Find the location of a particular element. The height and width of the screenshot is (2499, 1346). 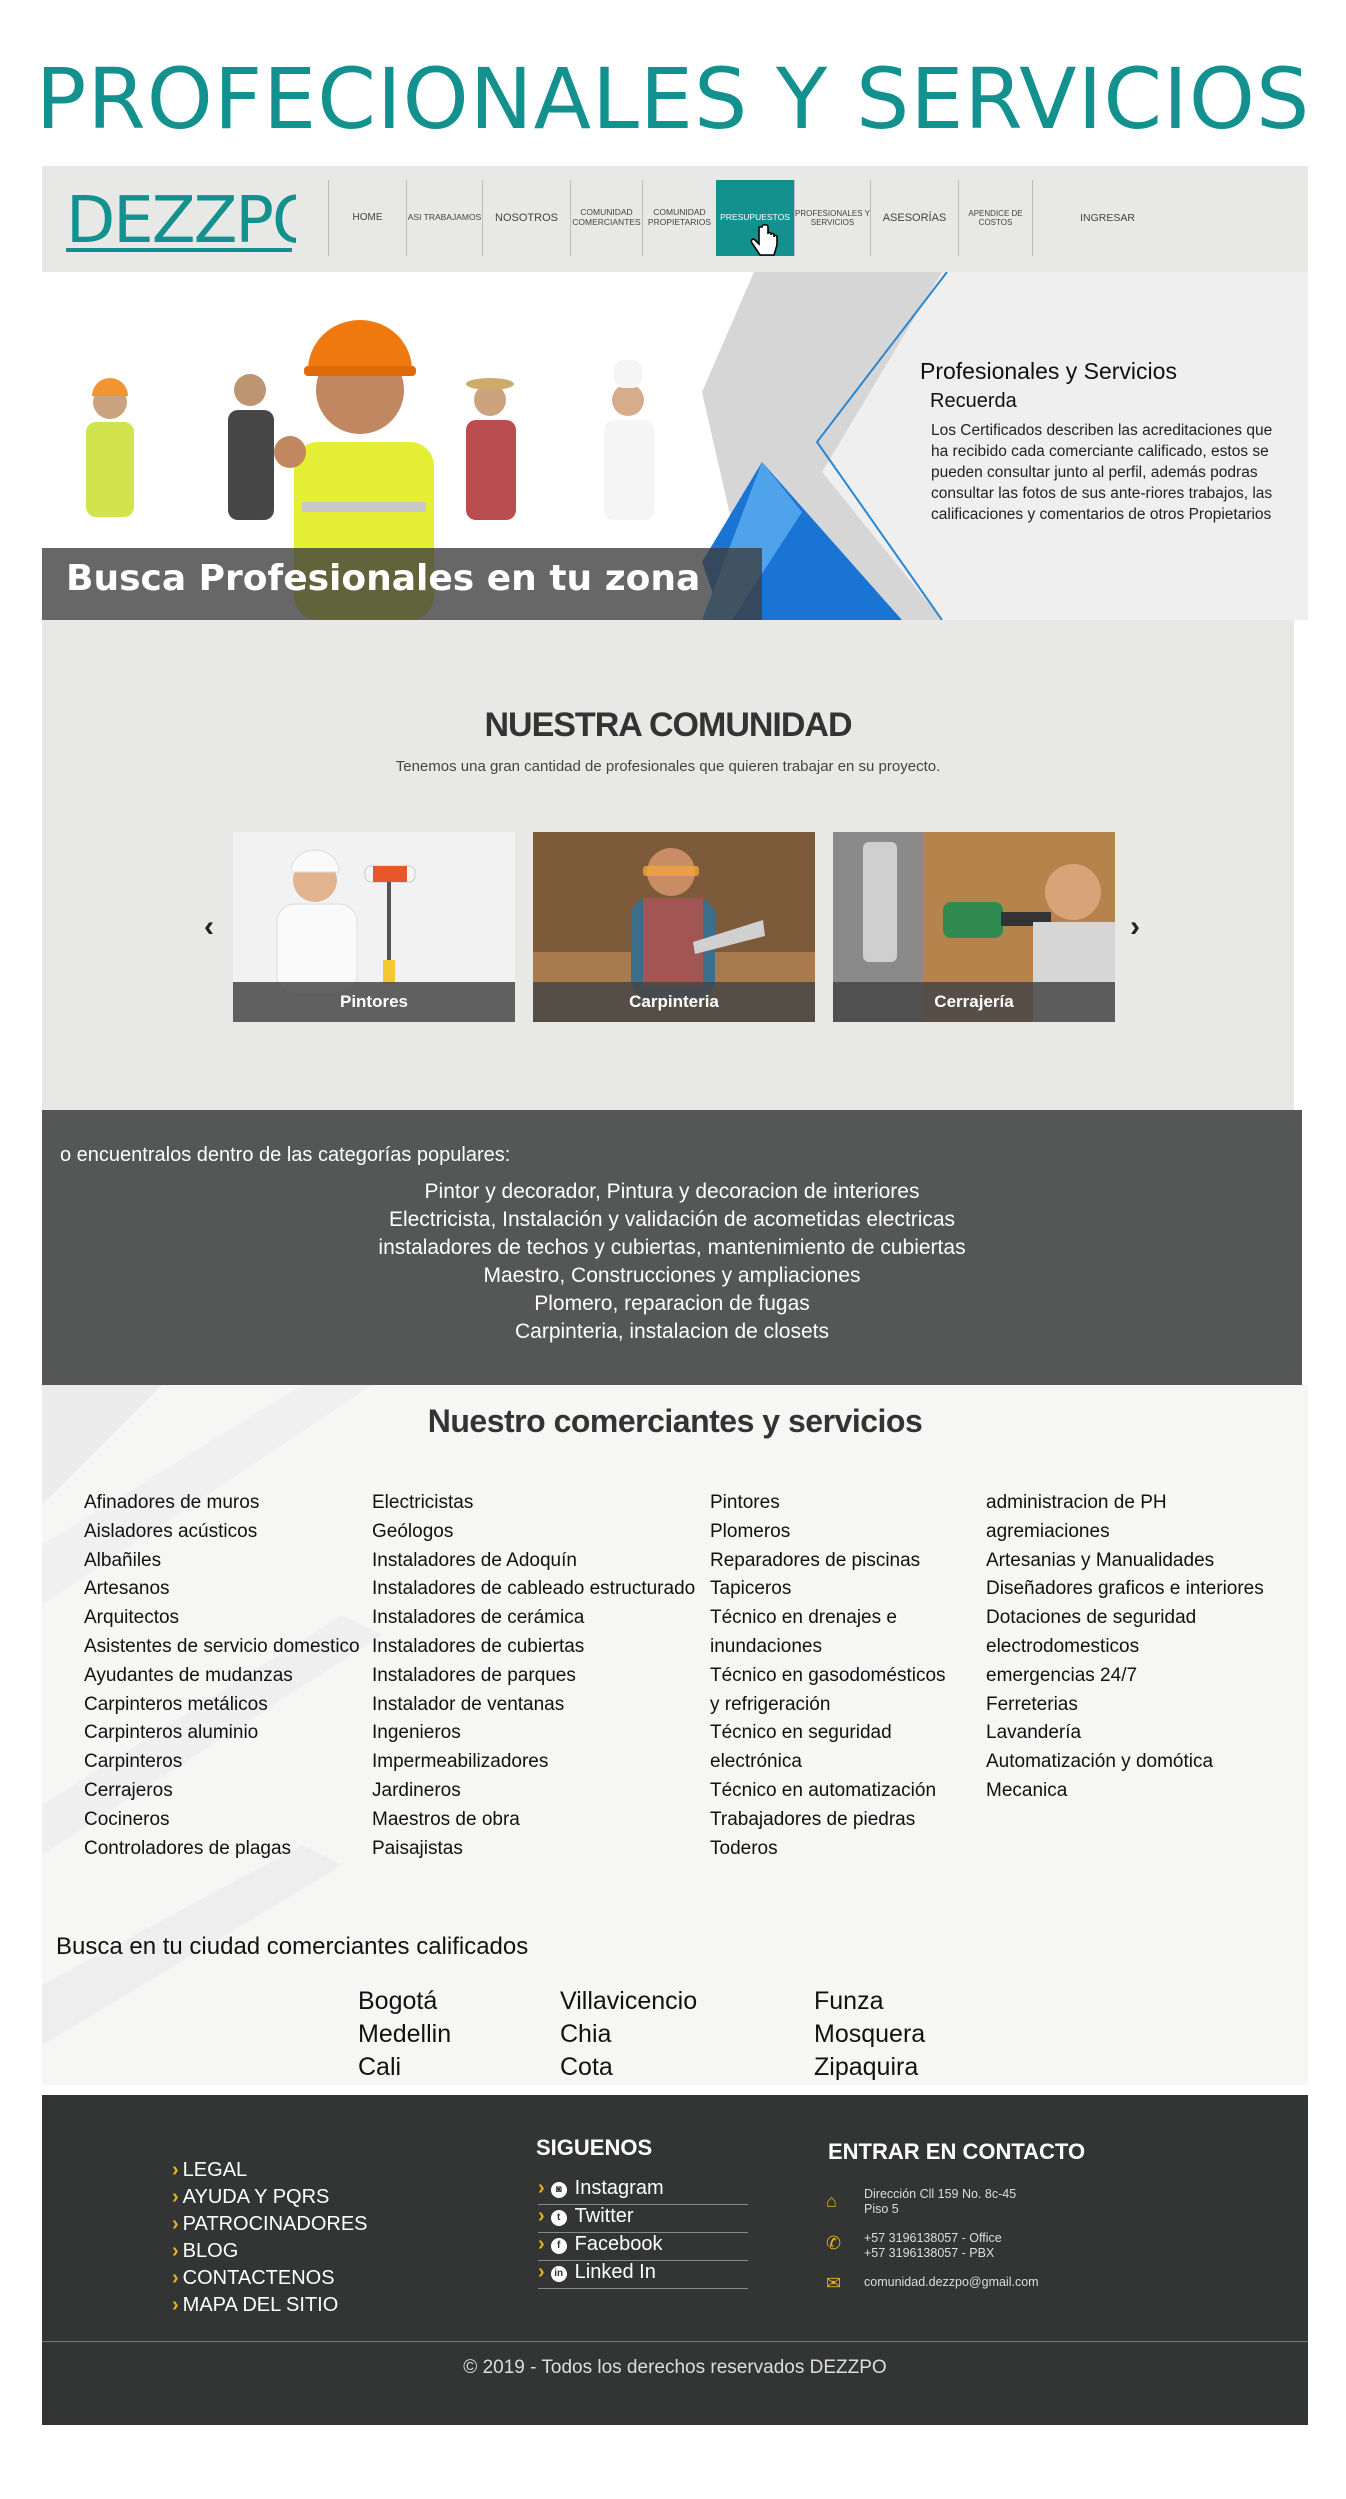

footer-link-blog: › BLOG is located at coordinates (205, 2251).